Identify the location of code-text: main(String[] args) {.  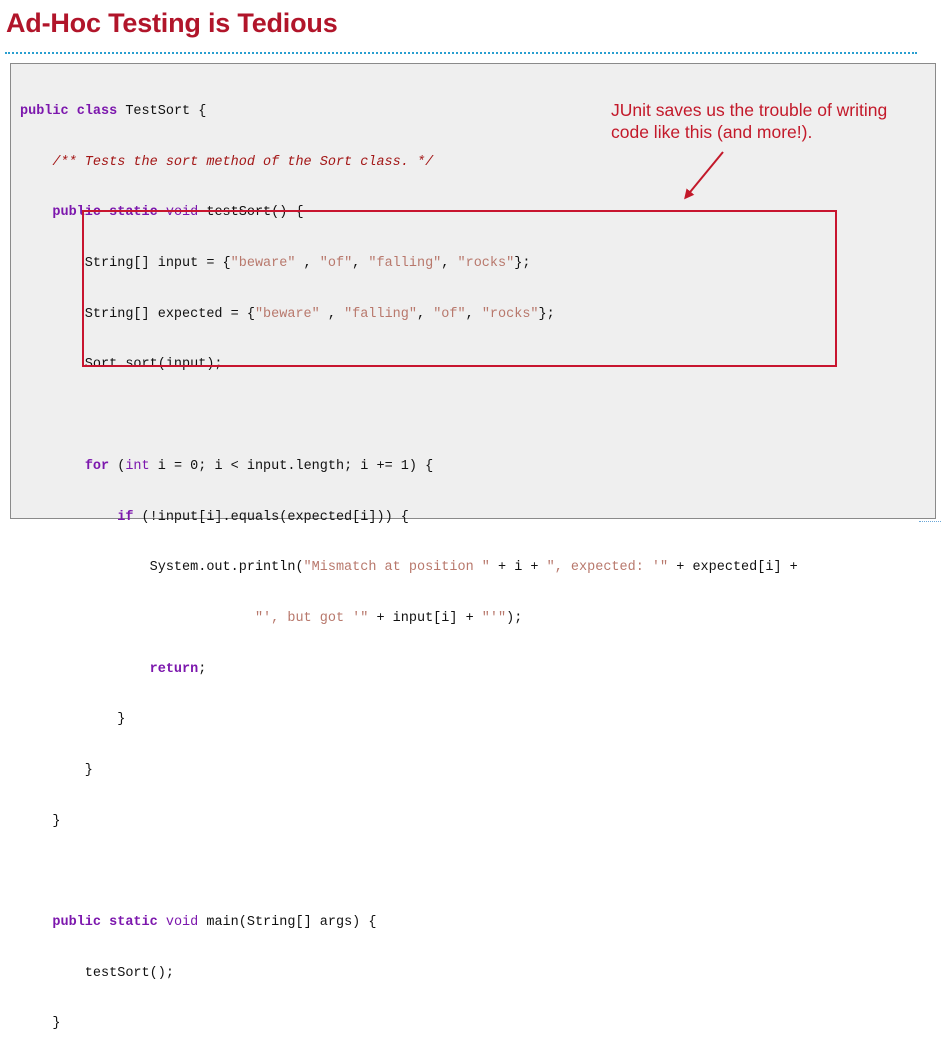
(287, 922).